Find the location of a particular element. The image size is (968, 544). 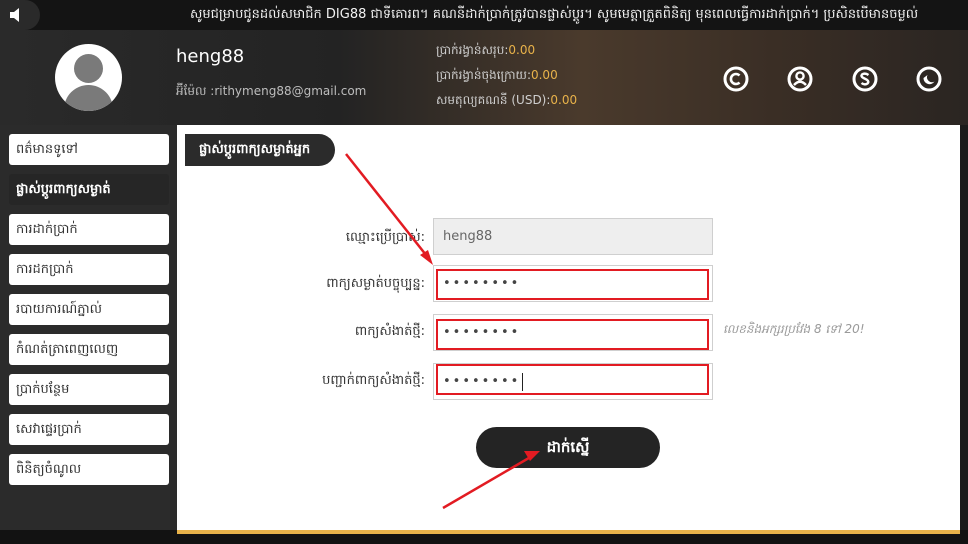

email-label: អ៊ីម៉ែល is located at coordinates (191, 91).